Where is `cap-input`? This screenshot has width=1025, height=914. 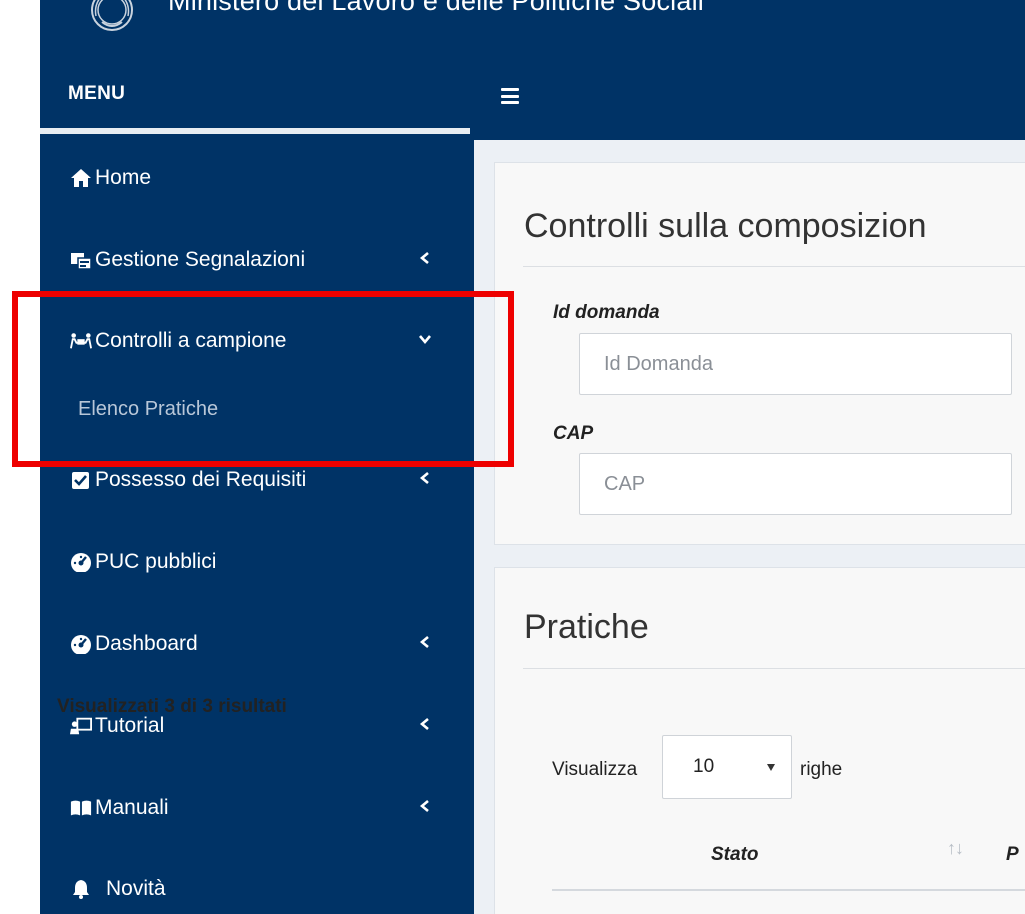 cap-input is located at coordinates (795, 484).